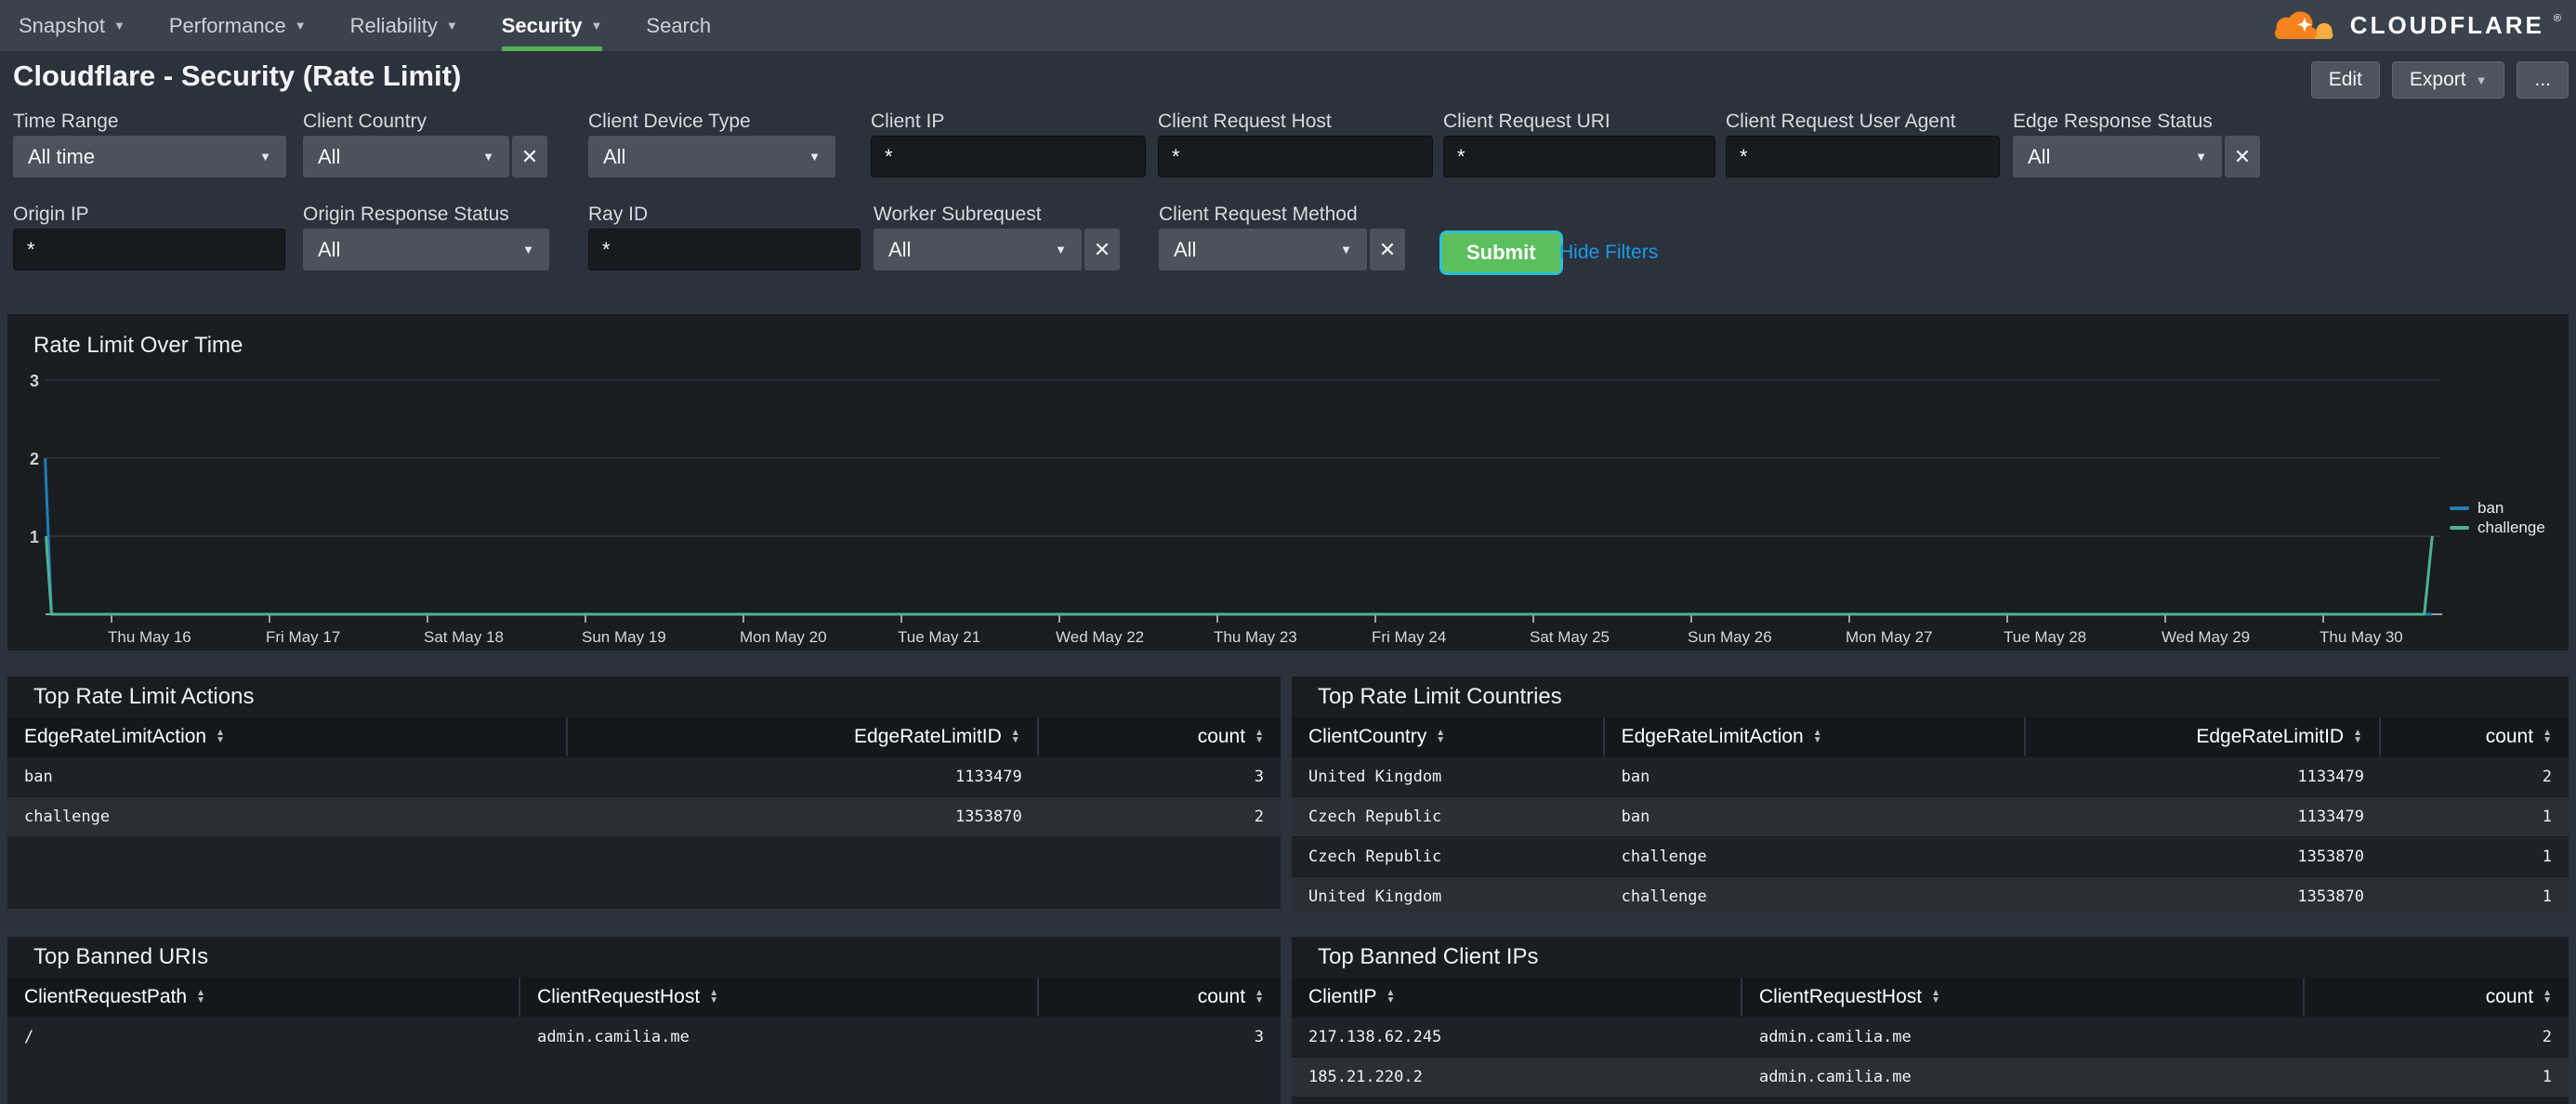  I want to click on cell-edgeratelimitid: 1133479, so click(2330, 777).